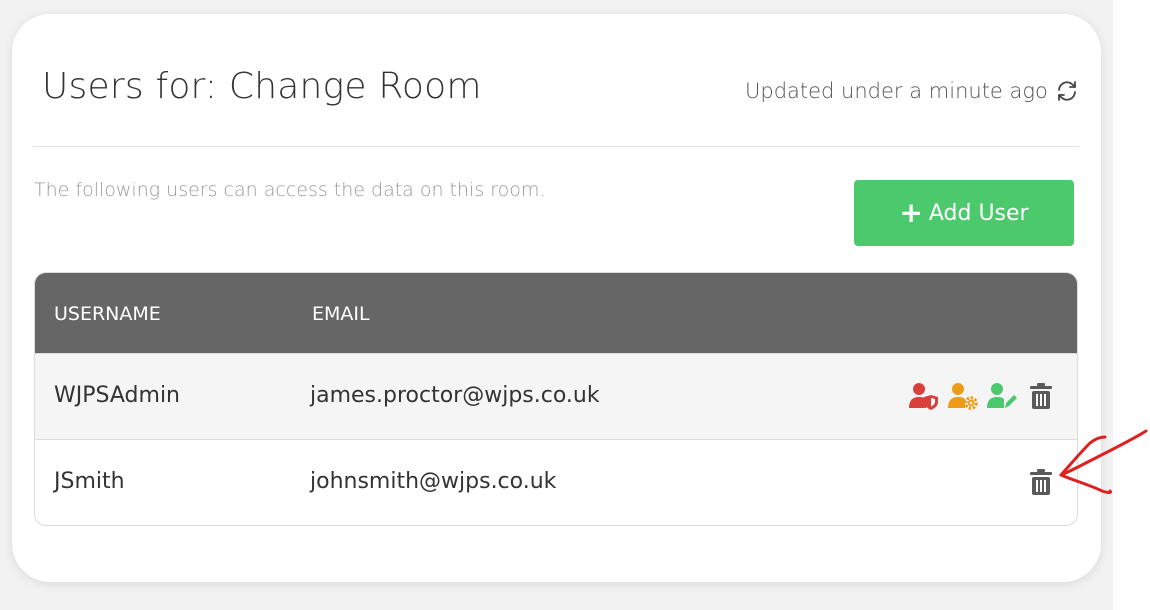 The image size is (1150, 610). Describe the element at coordinates (1103, 461) in the screenshot. I see `annotation-arrow-icon` at that location.